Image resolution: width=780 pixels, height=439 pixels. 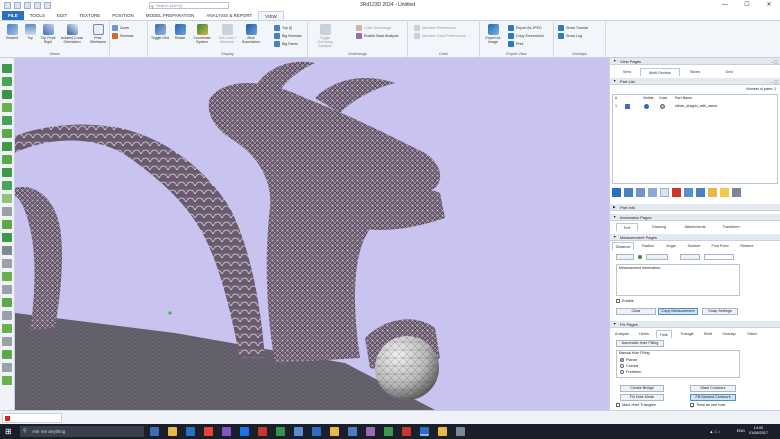 What do you see at coordinates (515, 44) in the screenshot?
I see `print-button: Print` at bounding box center [515, 44].